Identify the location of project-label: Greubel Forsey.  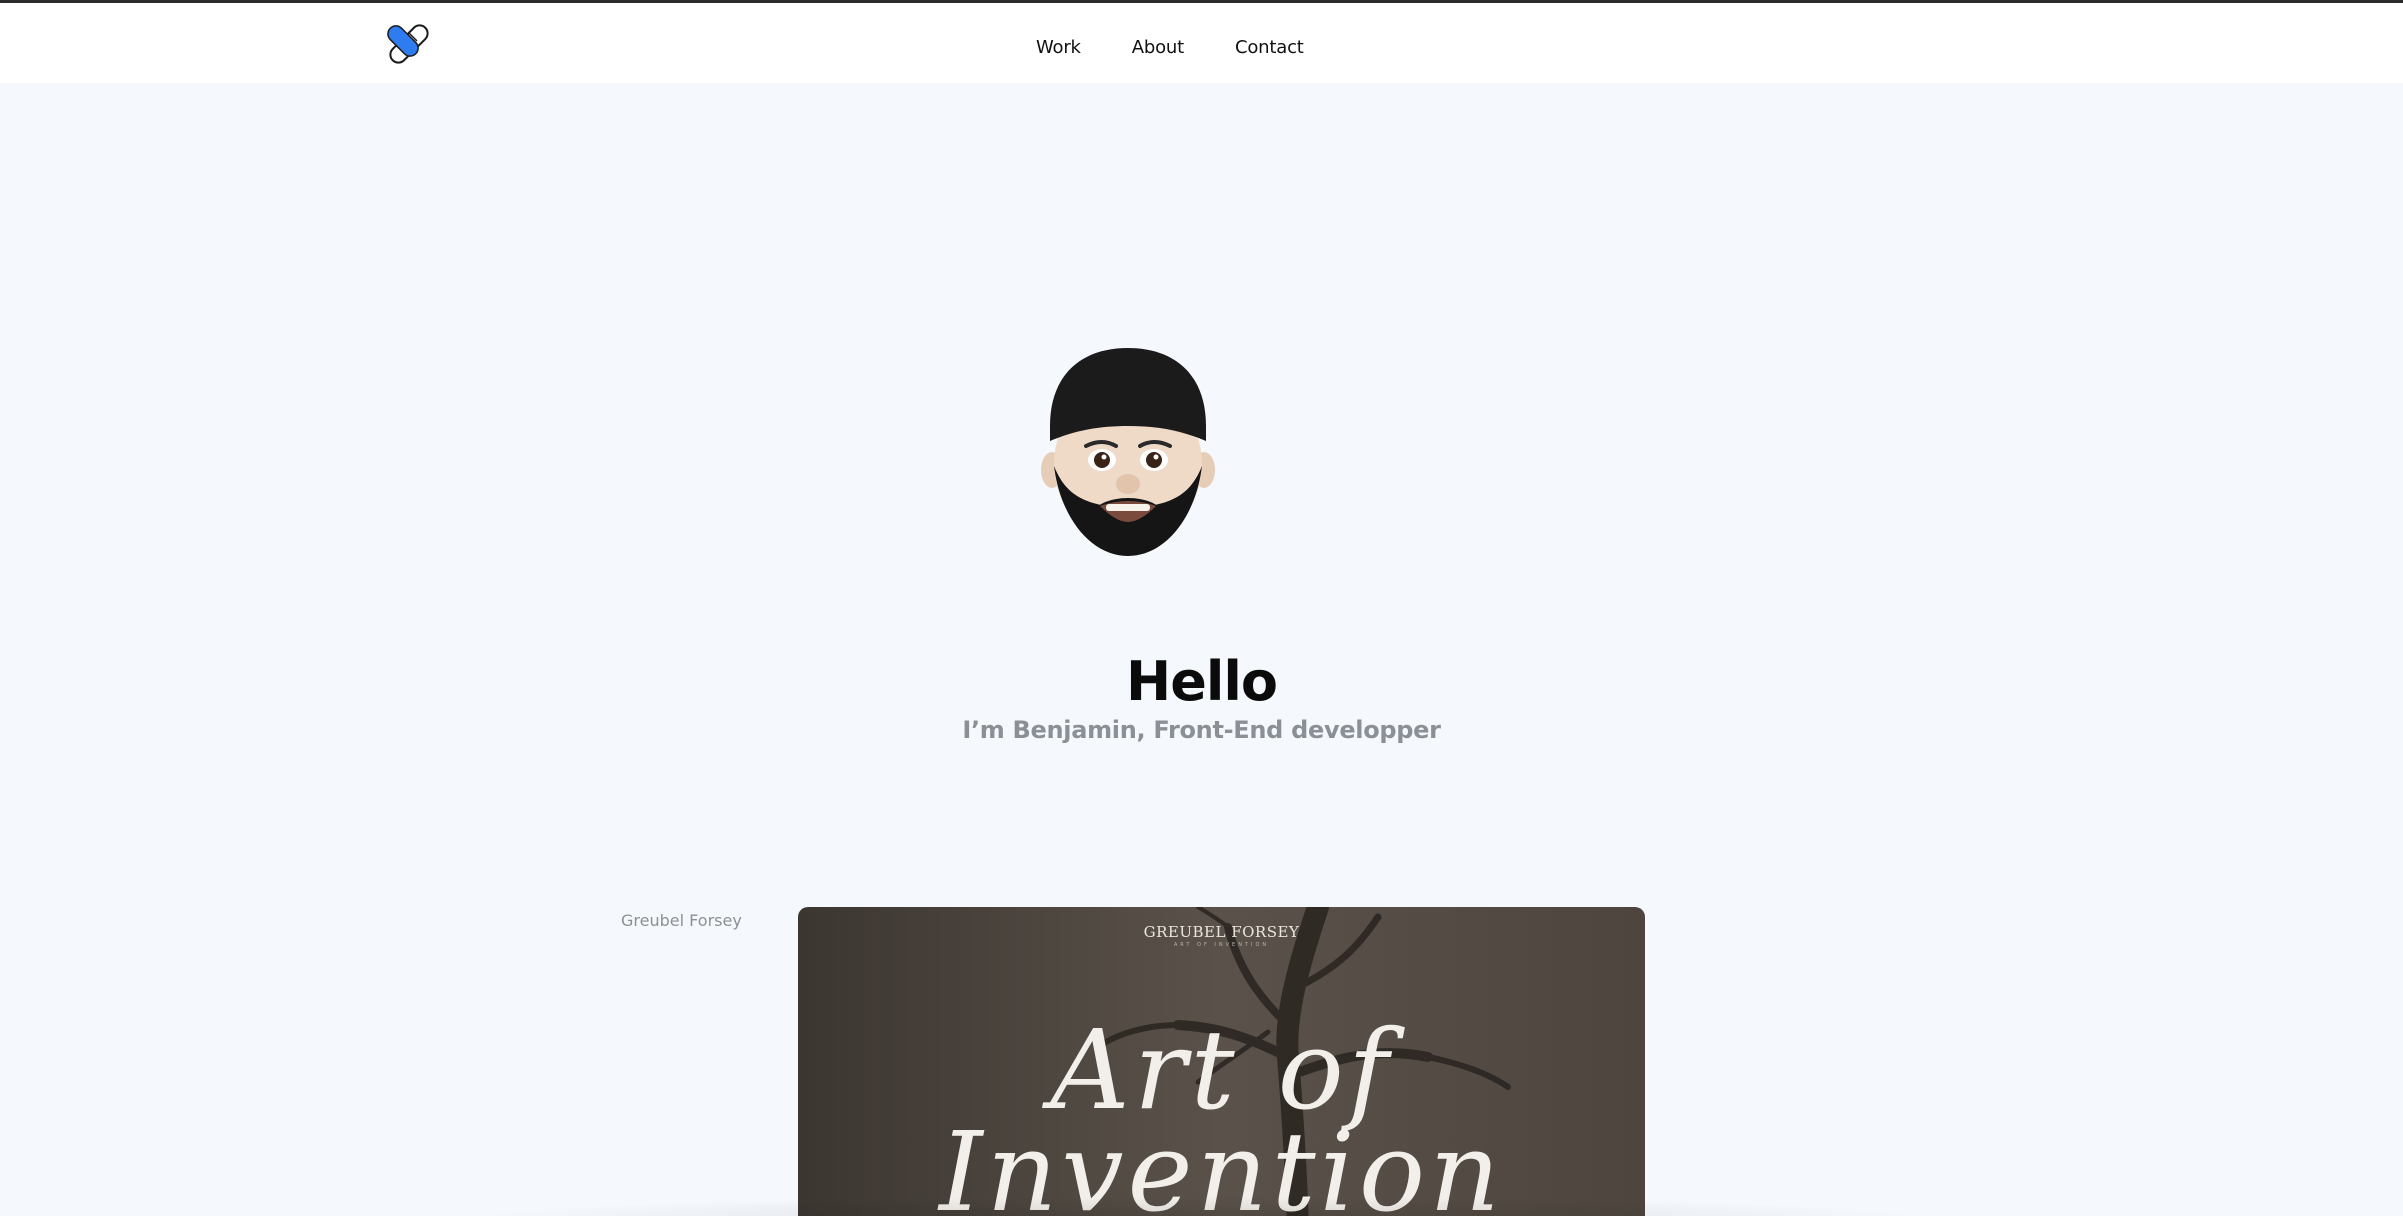
(681, 920).